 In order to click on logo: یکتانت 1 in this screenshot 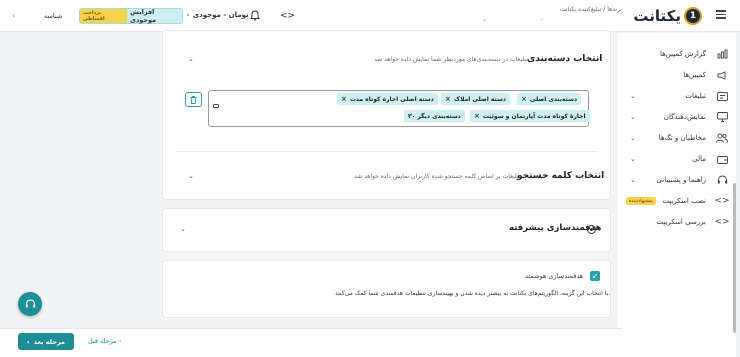, I will do `click(667, 16)`.